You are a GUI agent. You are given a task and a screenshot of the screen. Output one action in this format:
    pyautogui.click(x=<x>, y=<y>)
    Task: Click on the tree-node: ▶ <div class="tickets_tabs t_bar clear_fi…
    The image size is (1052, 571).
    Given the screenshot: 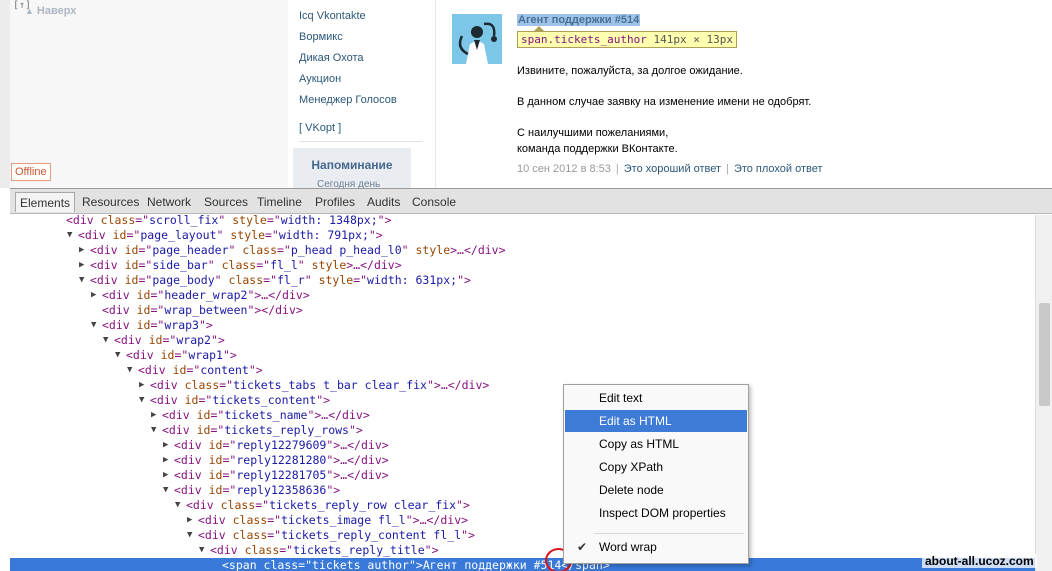 What is the action you would take?
    pyautogui.click(x=522, y=385)
    